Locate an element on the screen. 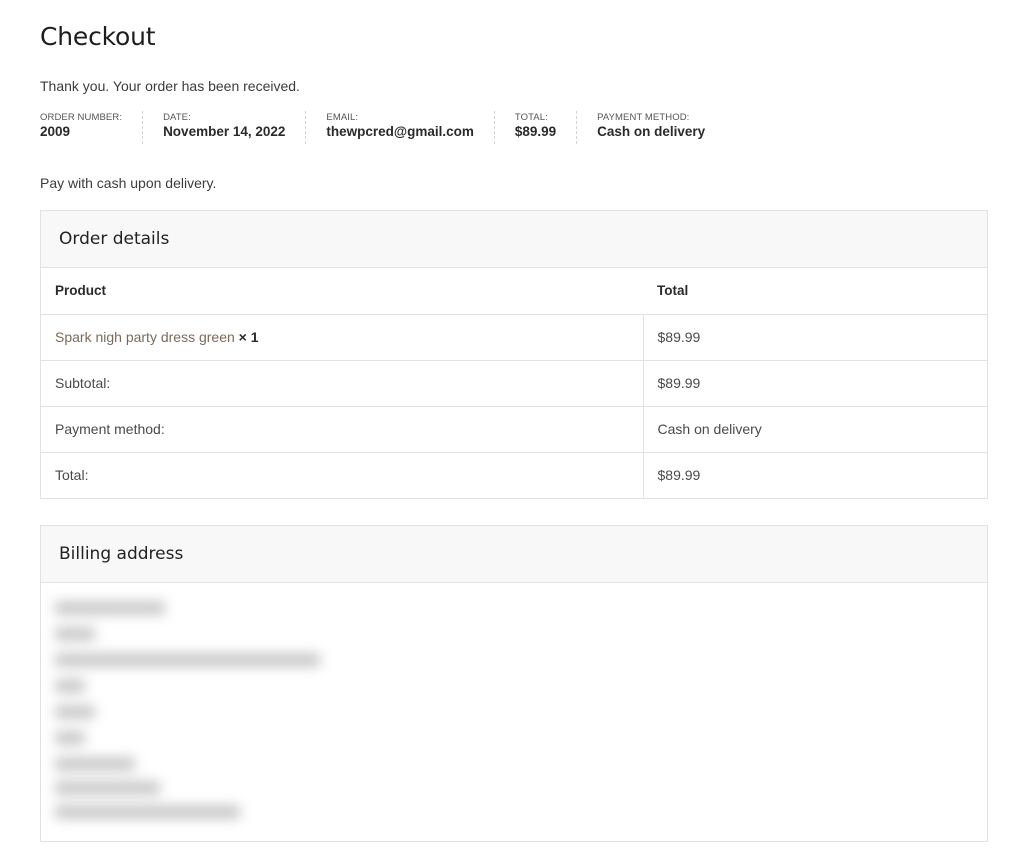 The image size is (1024, 856). overview-label: Email: is located at coordinates (342, 117).